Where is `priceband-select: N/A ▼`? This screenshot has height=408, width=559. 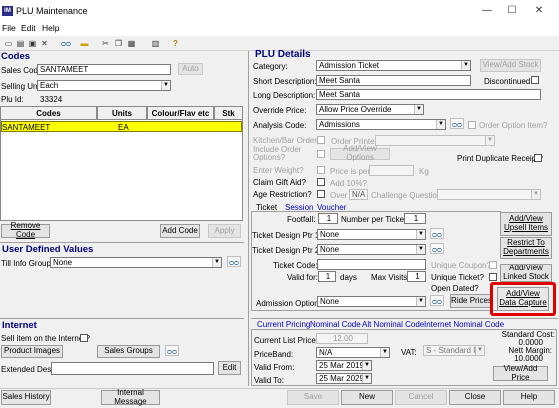
priceband-select: N/A ▼ is located at coordinates (353, 352).